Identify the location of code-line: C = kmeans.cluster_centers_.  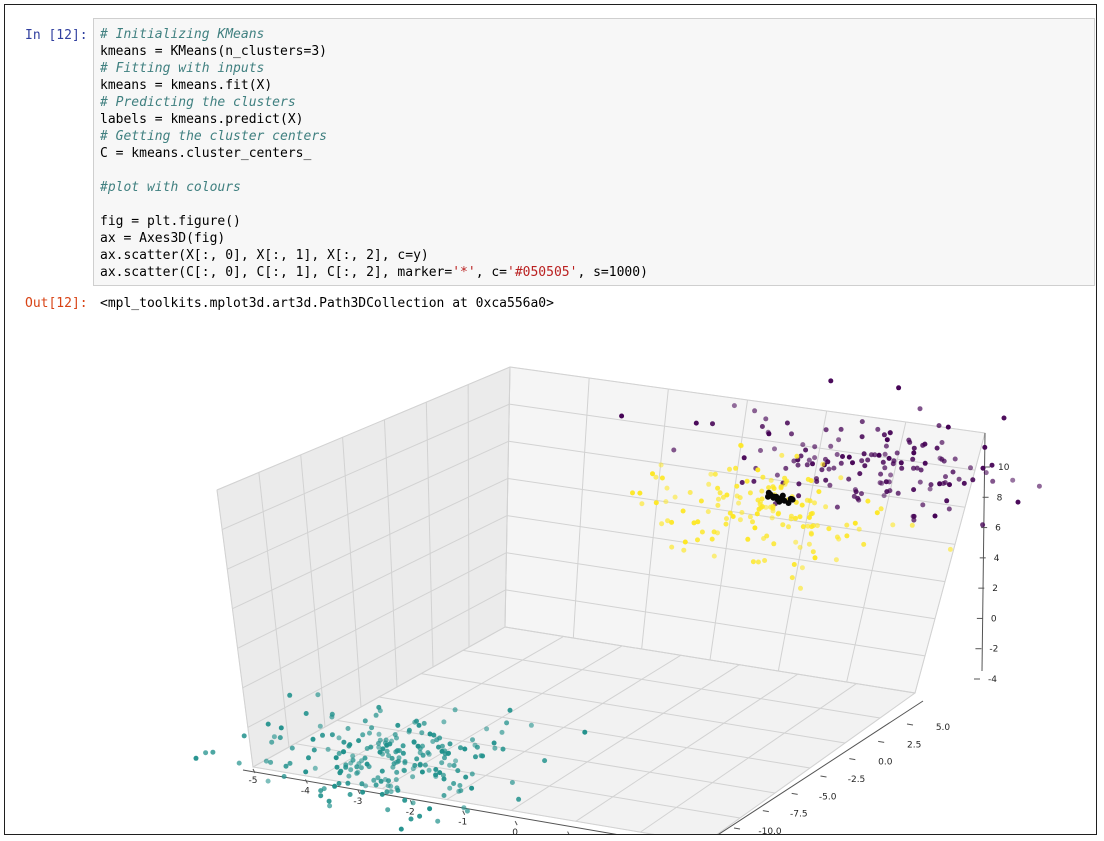
(206, 153).